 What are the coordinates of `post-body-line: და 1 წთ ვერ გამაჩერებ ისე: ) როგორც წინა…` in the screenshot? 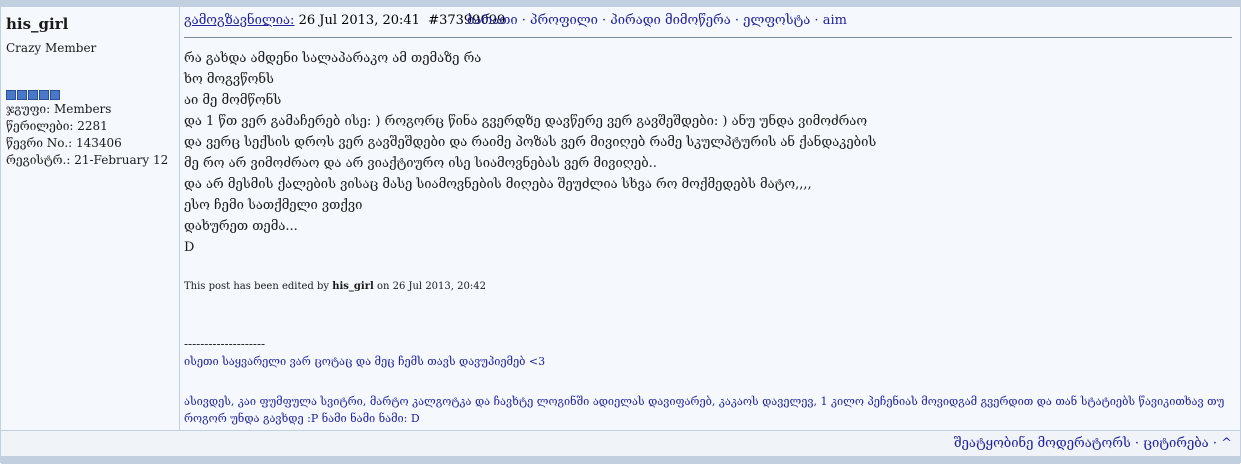 It's located at (526, 121).